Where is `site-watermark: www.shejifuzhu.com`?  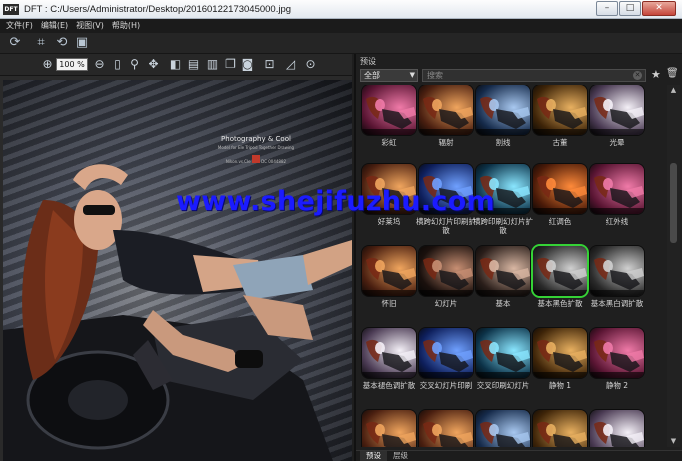 site-watermark: www.shejifuzhu.com is located at coordinates (335, 201).